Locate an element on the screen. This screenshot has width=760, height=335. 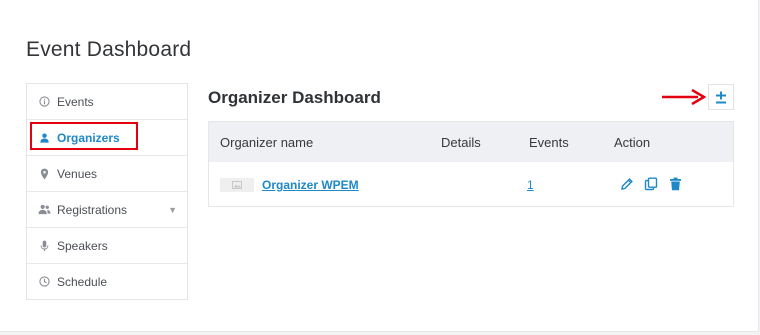
column-header-action: Action is located at coordinates (632, 142).